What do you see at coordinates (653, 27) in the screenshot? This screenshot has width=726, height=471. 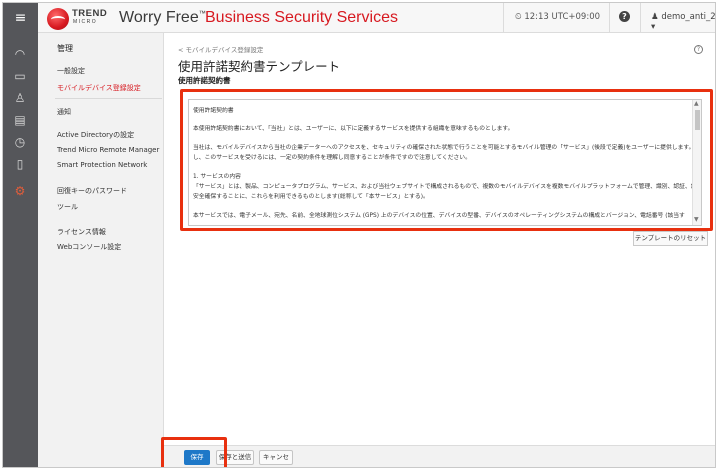 I see `chevron-down-icon: ▾` at bounding box center [653, 27].